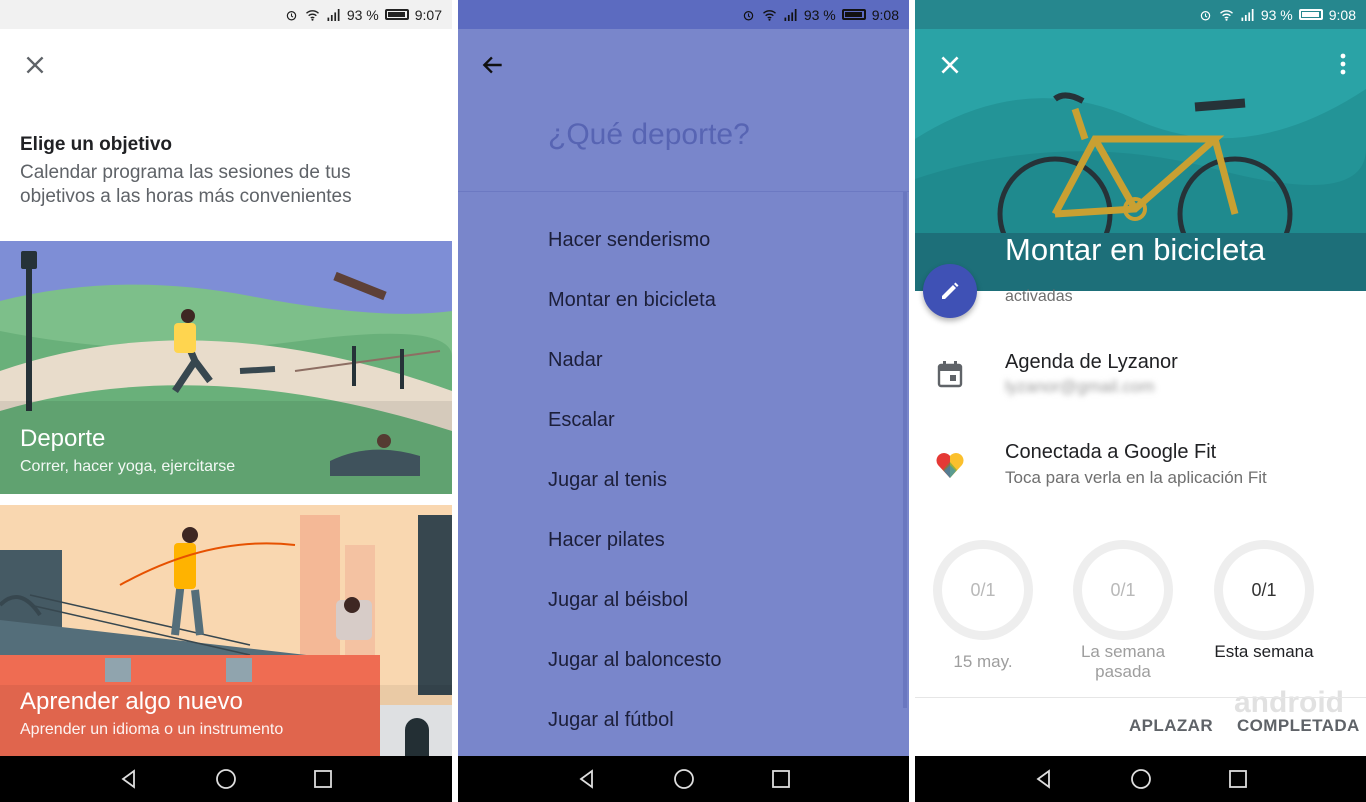 The image size is (1366, 802). Describe the element at coordinates (611, 720) in the screenshot. I see `sport-item: Jugar al fútbol` at that location.